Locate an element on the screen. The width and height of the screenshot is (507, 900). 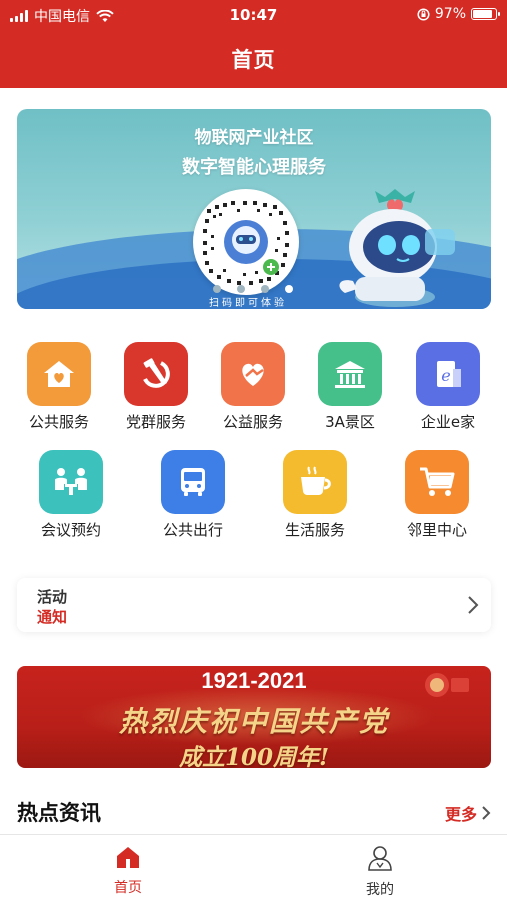
notice-label-notification: 通知 is located at coordinates (52, 617).